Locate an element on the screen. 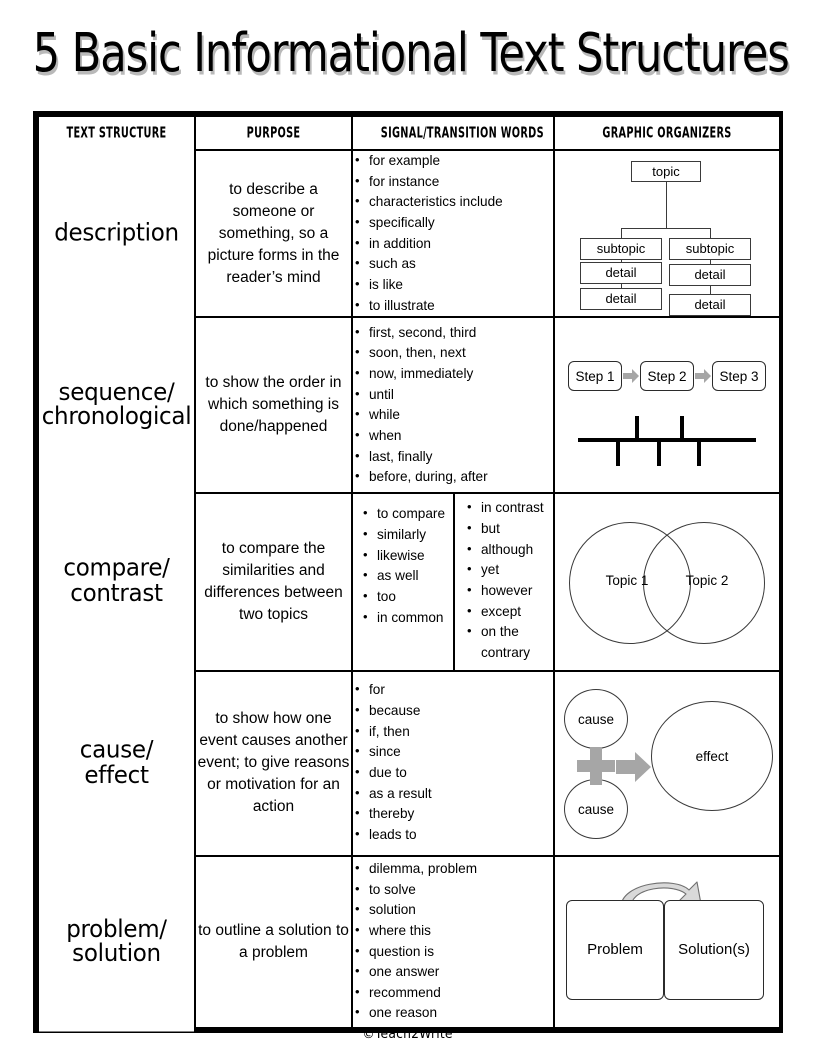 The width and height of the screenshot is (816, 1056). structure-name-problem-solution: problem/ solution is located at coordinates (116, 941).